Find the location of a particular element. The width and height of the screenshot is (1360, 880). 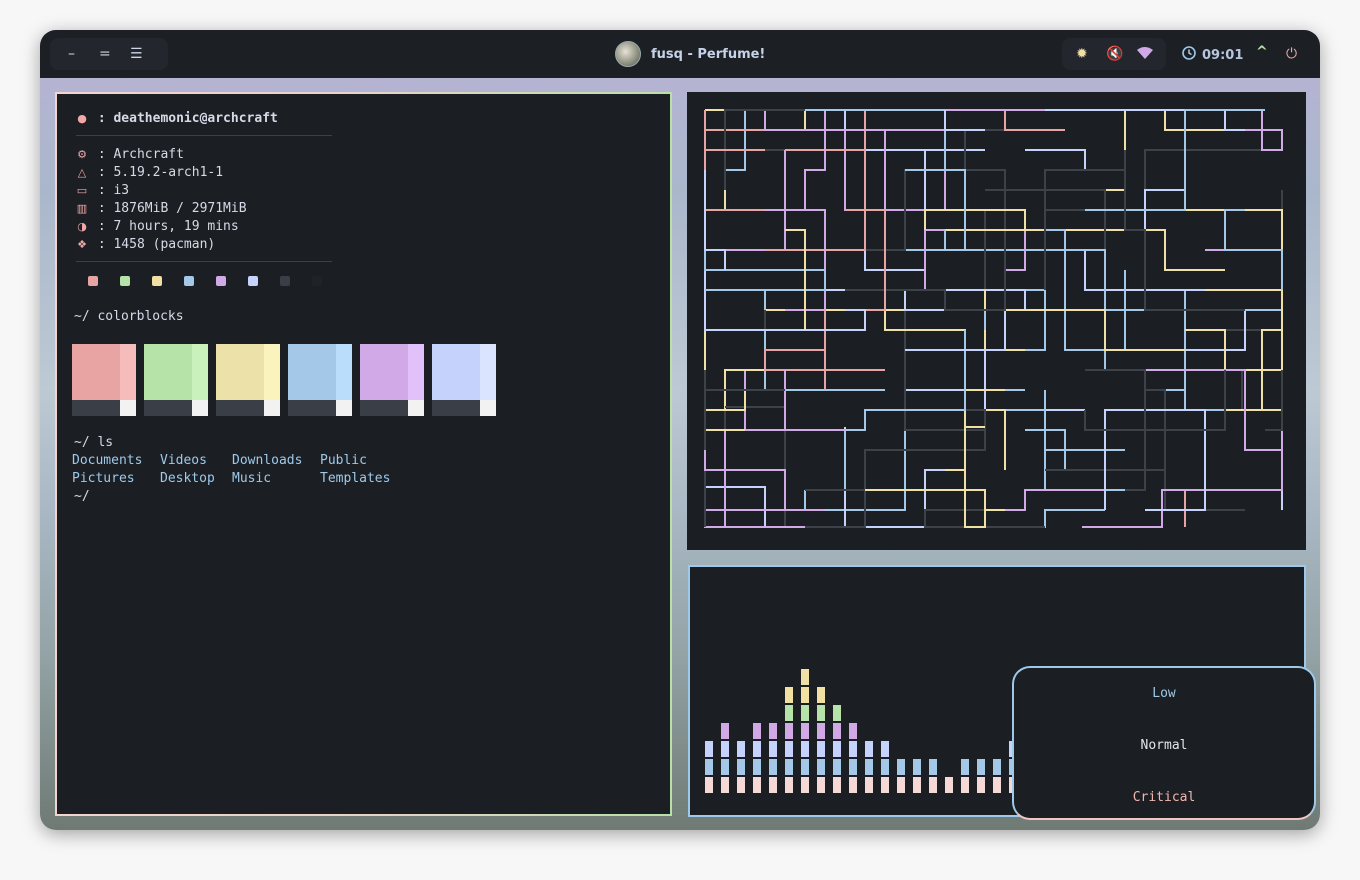

minus-icon: – is located at coordinates (71, 54).